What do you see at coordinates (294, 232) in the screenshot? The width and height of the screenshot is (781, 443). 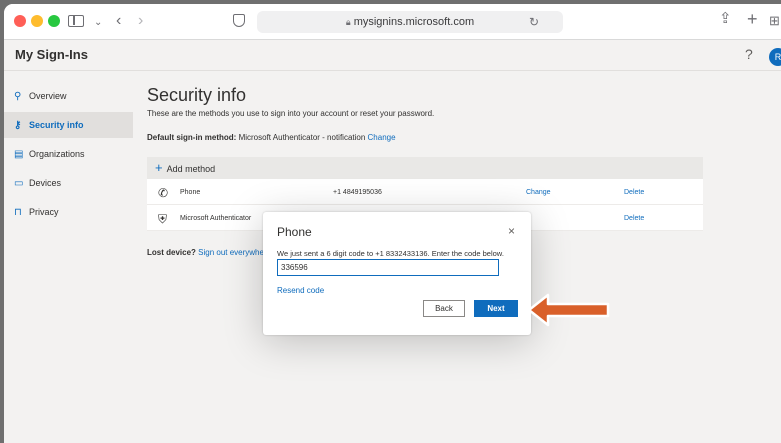 I see `dialog-title: Phone` at bounding box center [294, 232].